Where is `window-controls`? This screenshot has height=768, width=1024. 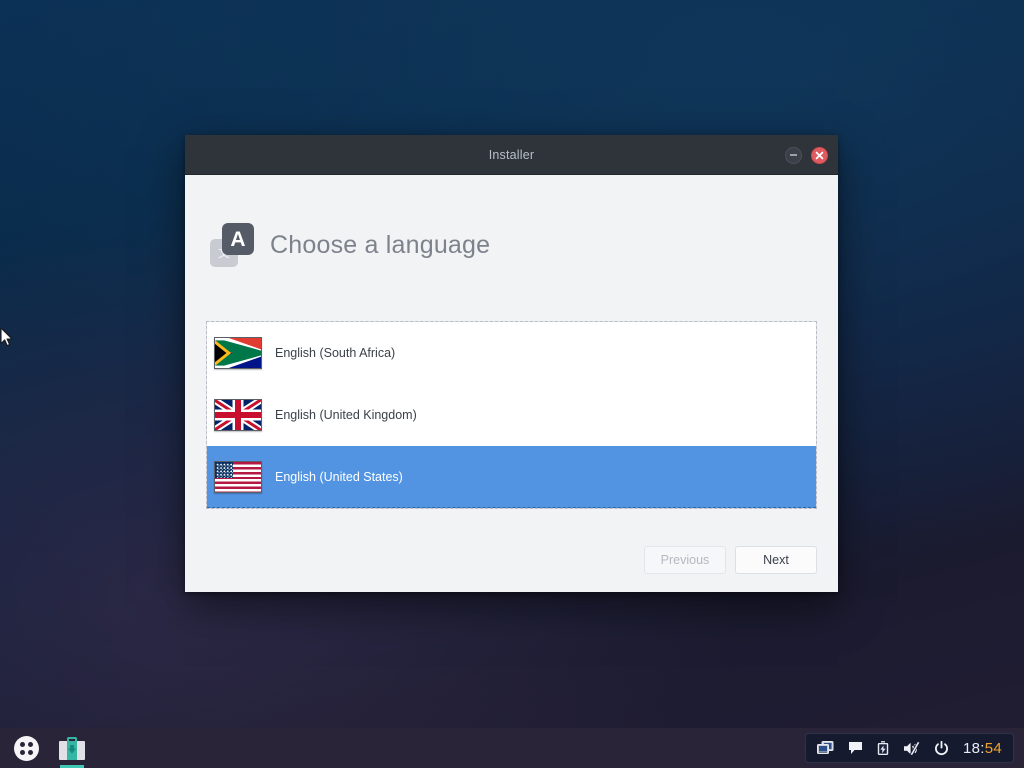 window-controls is located at coordinates (806, 155).